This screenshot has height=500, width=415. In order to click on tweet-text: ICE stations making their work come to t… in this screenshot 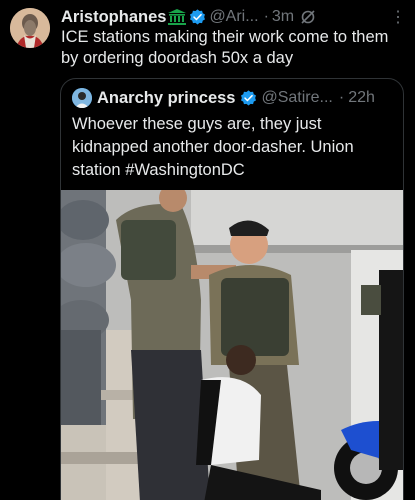, I will do `click(225, 47)`.